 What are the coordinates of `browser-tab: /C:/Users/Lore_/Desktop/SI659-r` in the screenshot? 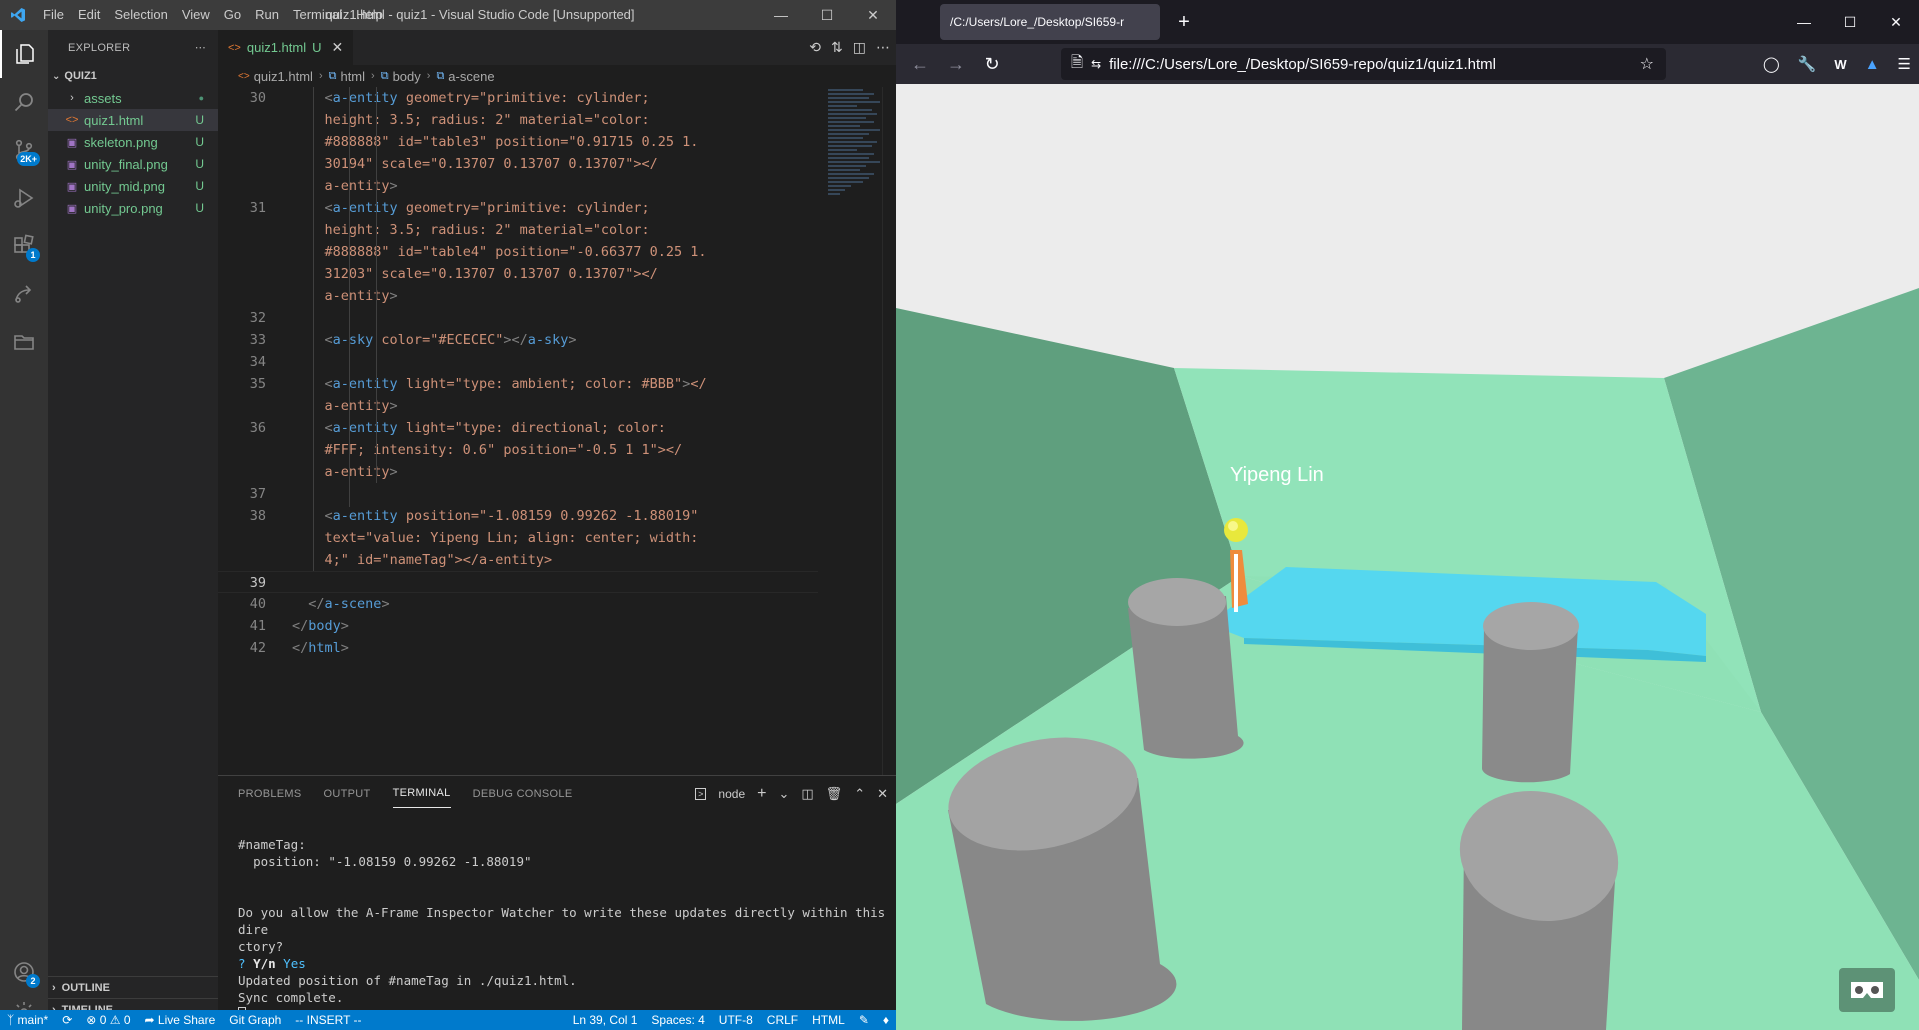 It's located at (1050, 22).